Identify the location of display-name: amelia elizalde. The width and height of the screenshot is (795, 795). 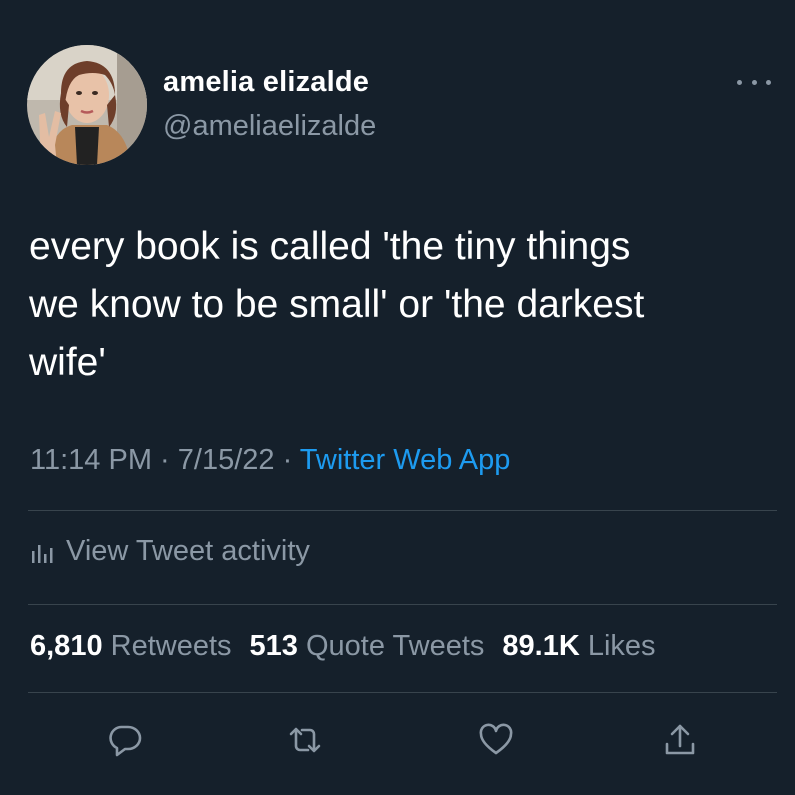
(266, 82).